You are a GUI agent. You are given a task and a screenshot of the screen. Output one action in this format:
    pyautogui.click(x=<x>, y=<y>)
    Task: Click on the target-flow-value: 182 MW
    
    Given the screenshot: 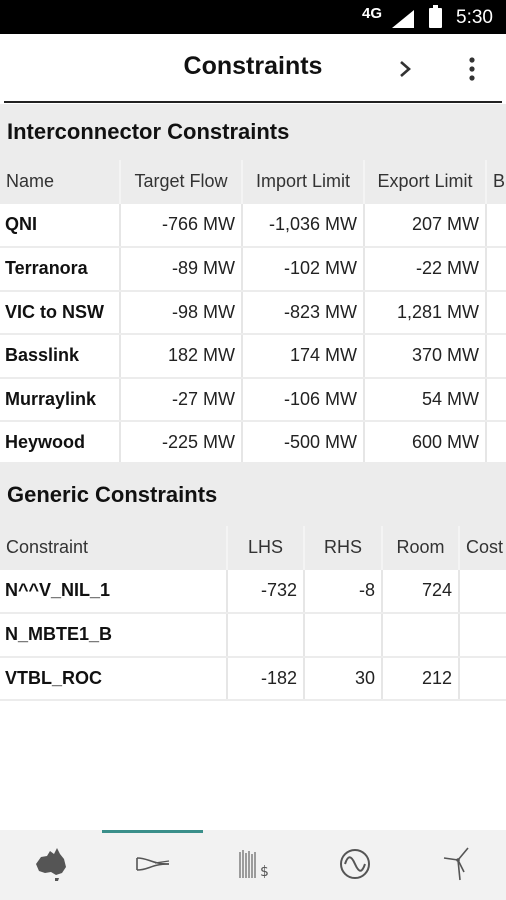 What is the action you would take?
    pyautogui.click(x=181, y=356)
    